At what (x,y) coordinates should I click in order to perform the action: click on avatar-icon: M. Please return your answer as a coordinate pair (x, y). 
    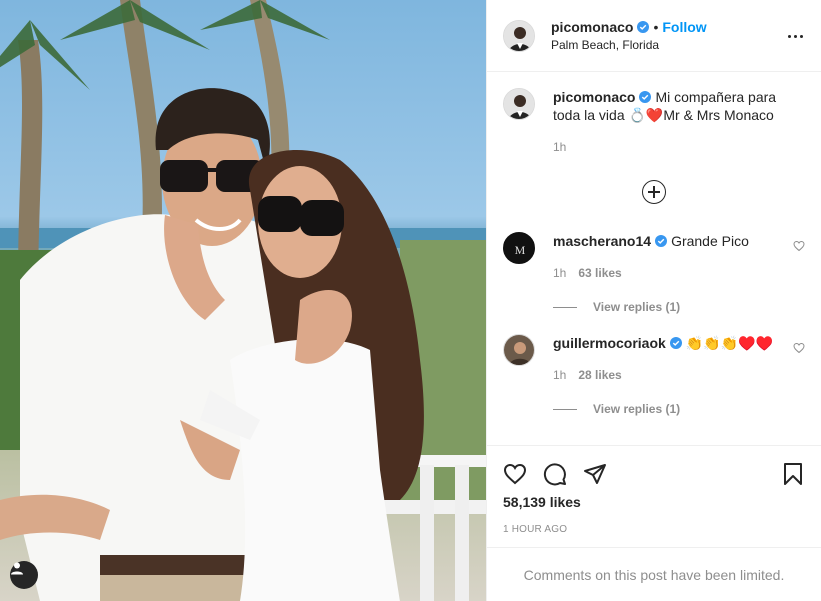
    Looking at the image, I should click on (519, 248).